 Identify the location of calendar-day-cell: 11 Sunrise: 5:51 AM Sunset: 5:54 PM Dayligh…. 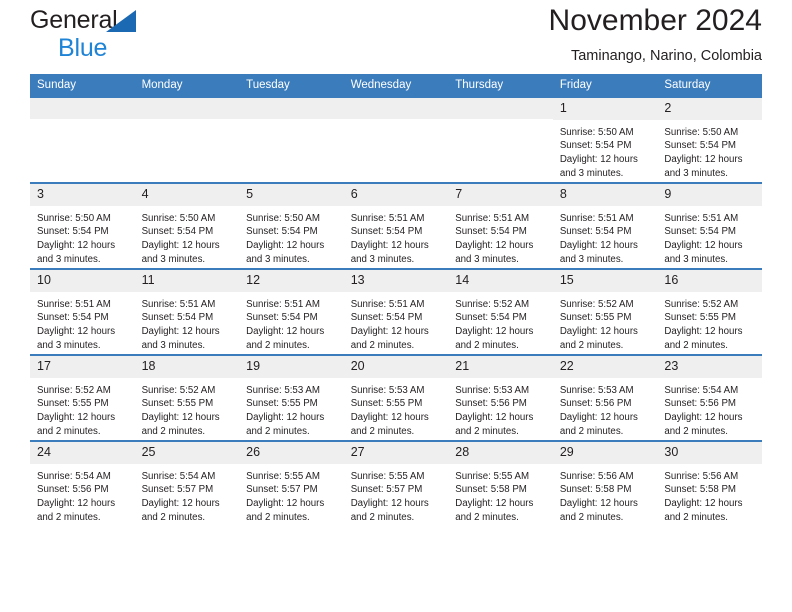
(187, 311).